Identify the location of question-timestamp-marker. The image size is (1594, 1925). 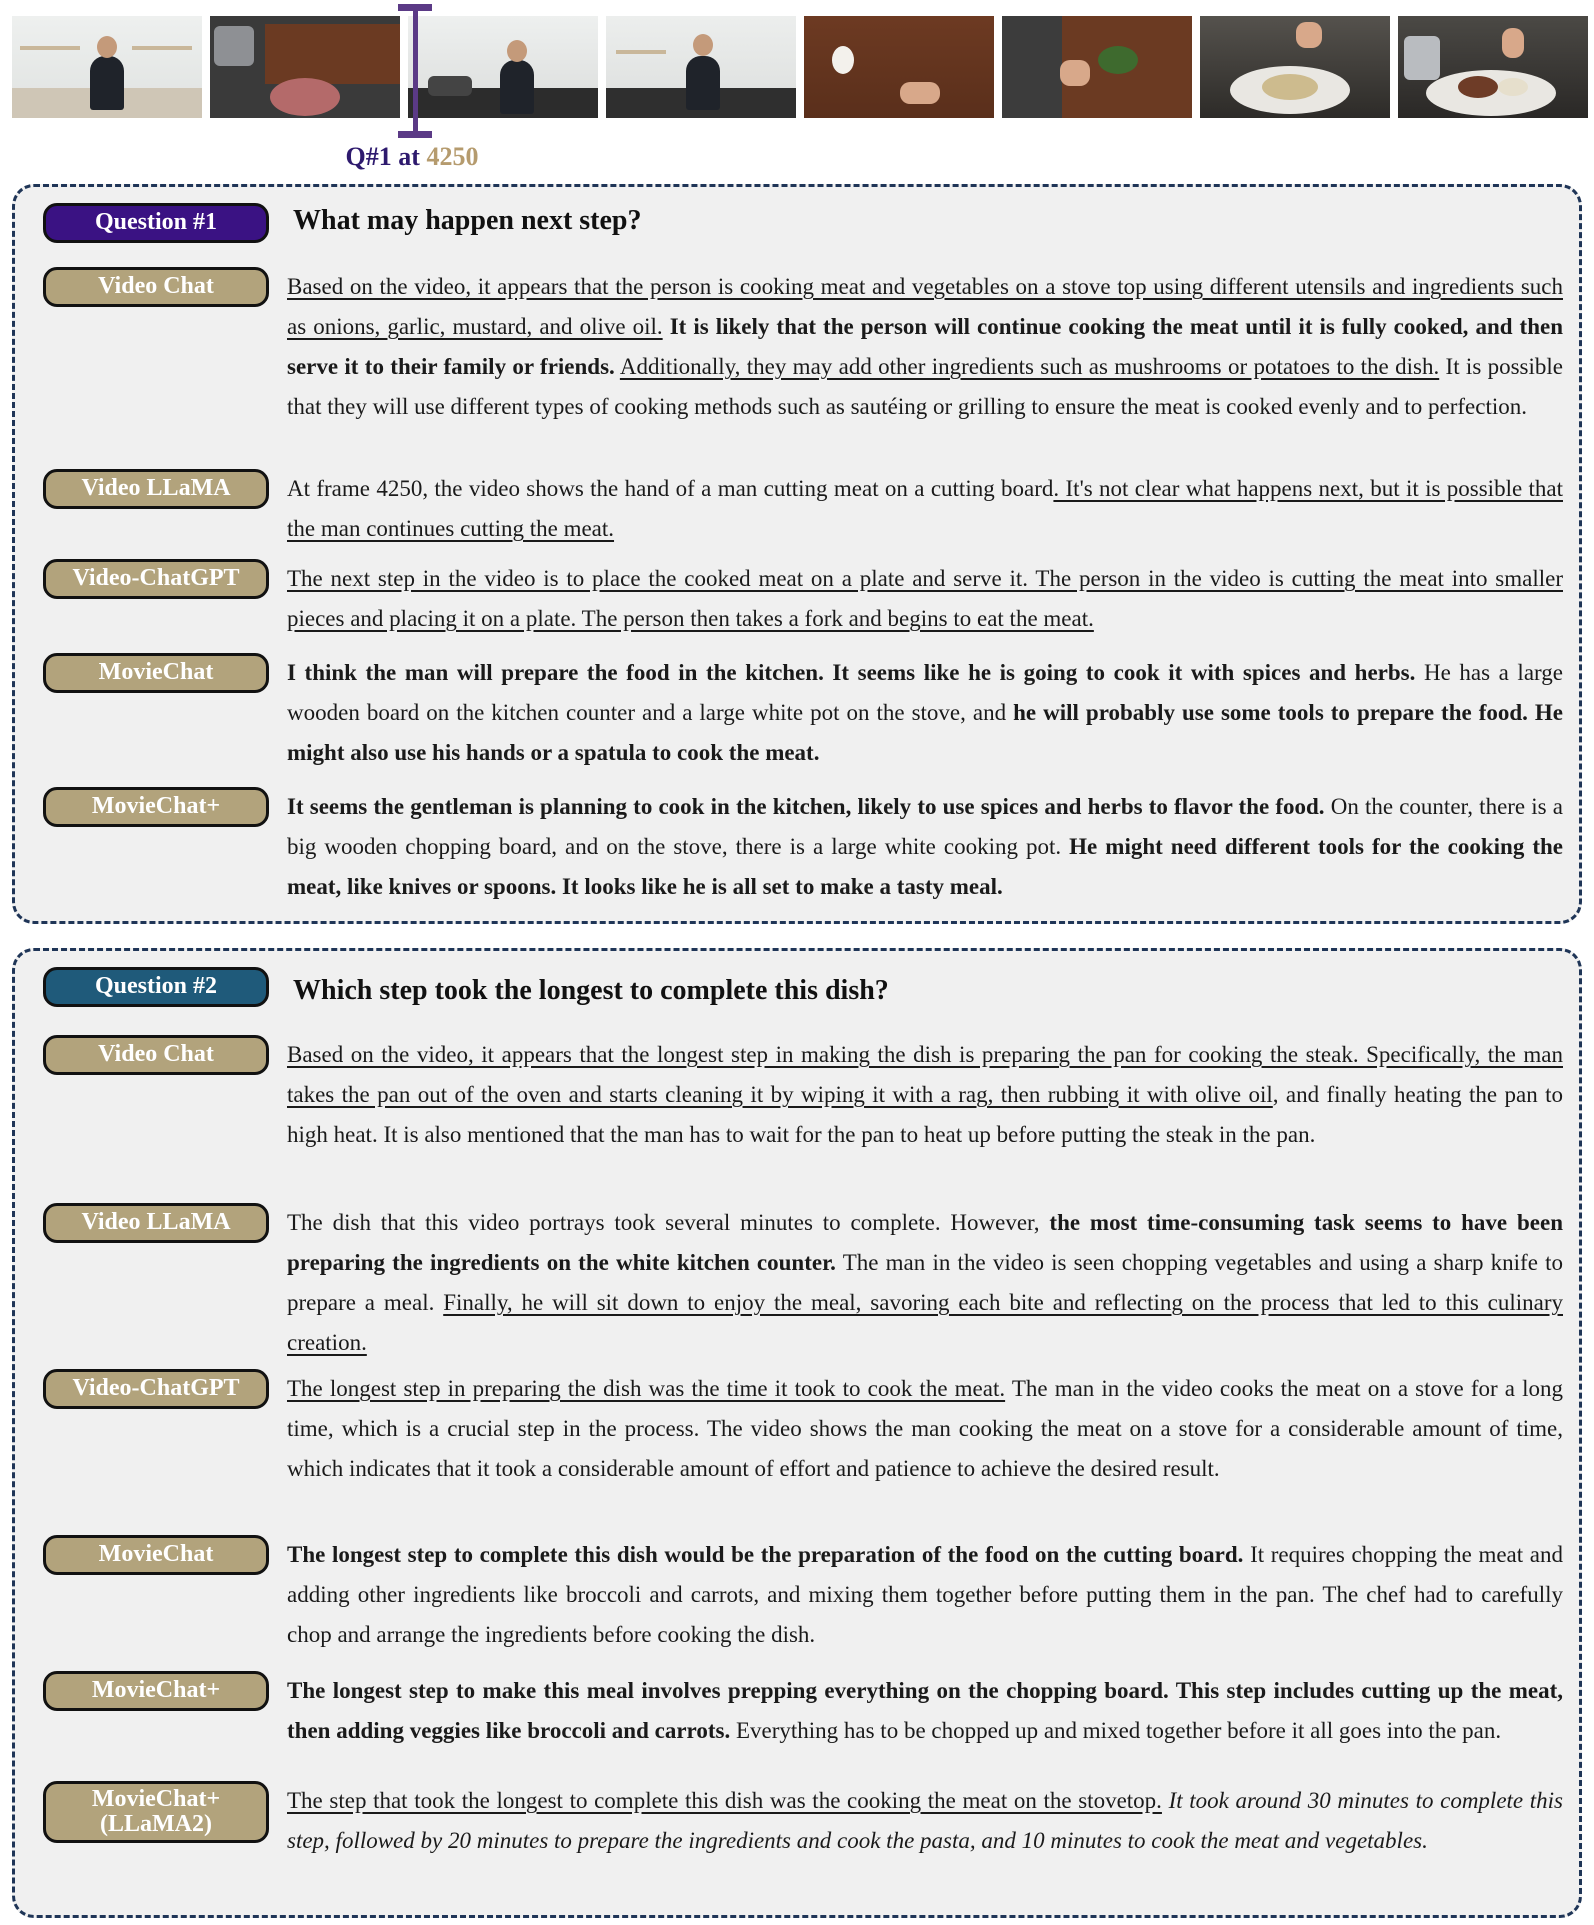
(415, 71).